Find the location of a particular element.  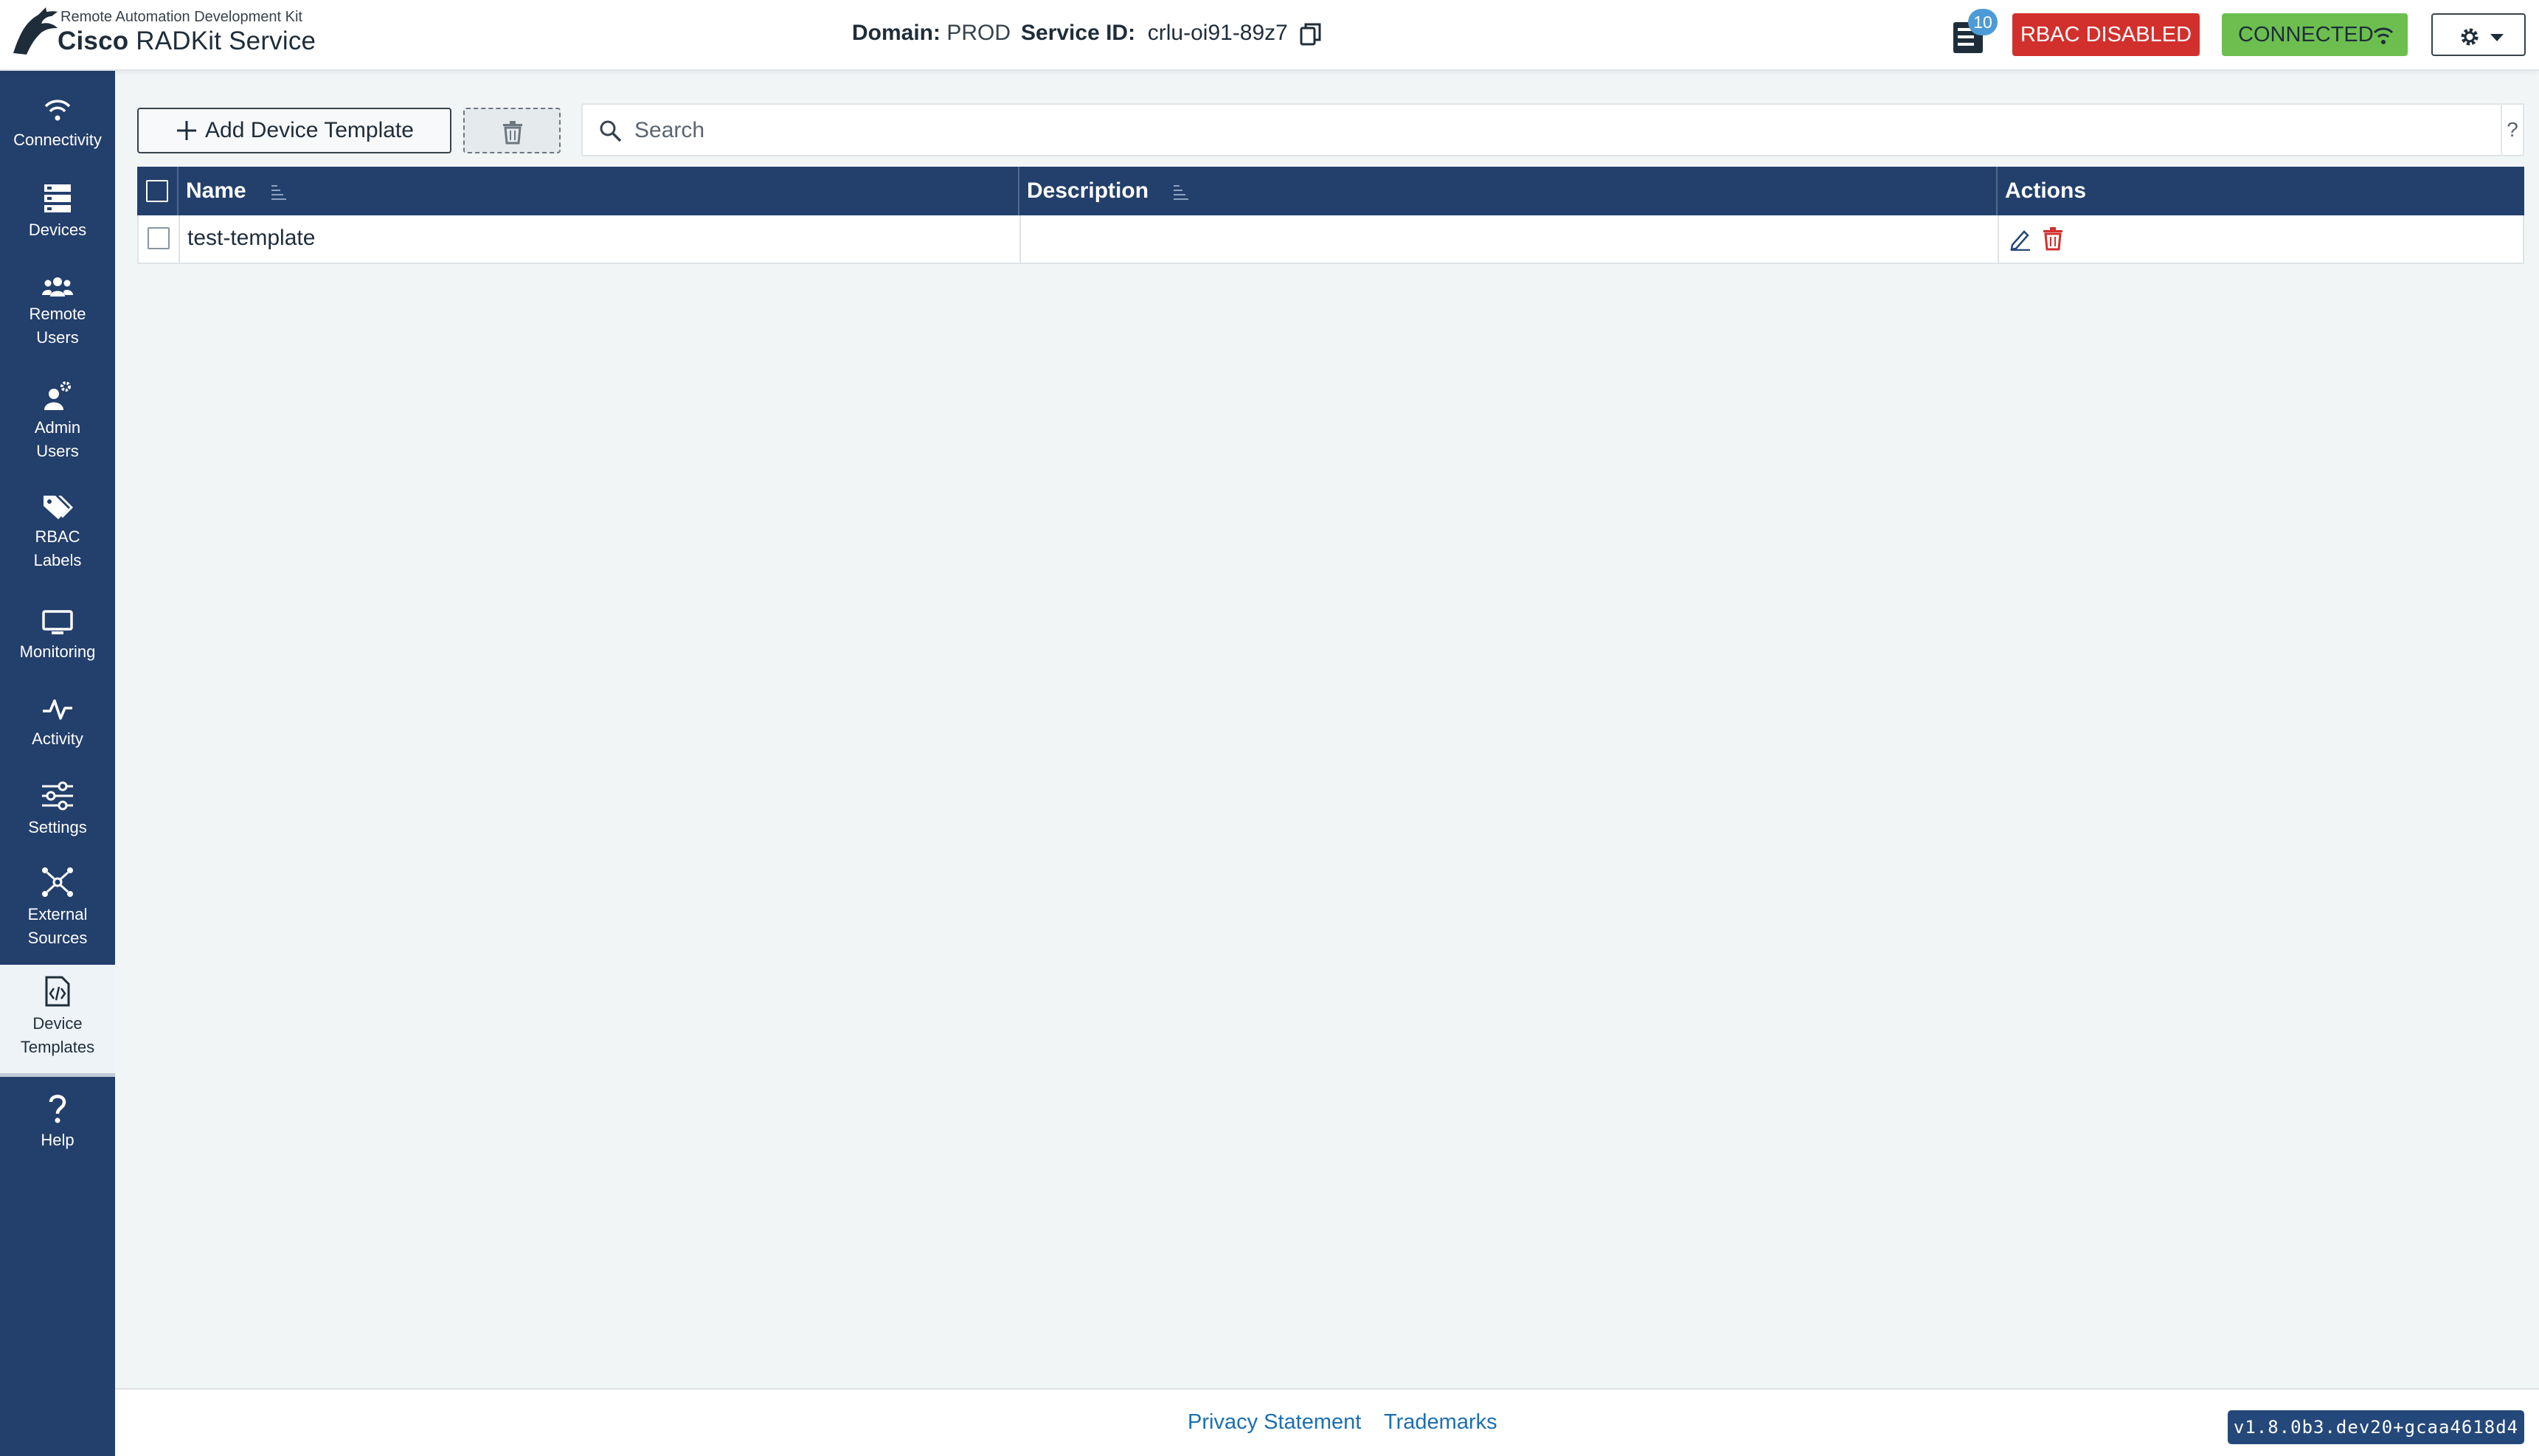

network-icon is located at coordinates (58, 882).